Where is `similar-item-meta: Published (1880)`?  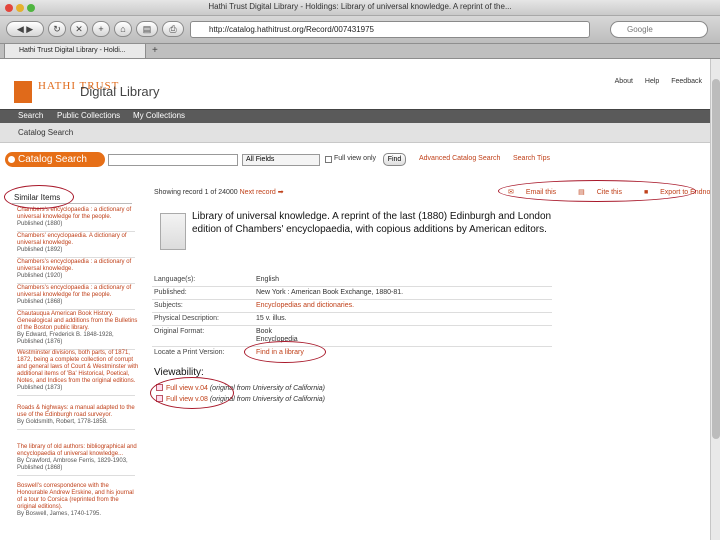
similar-item-meta: Published (1880) is located at coordinates (40, 224).